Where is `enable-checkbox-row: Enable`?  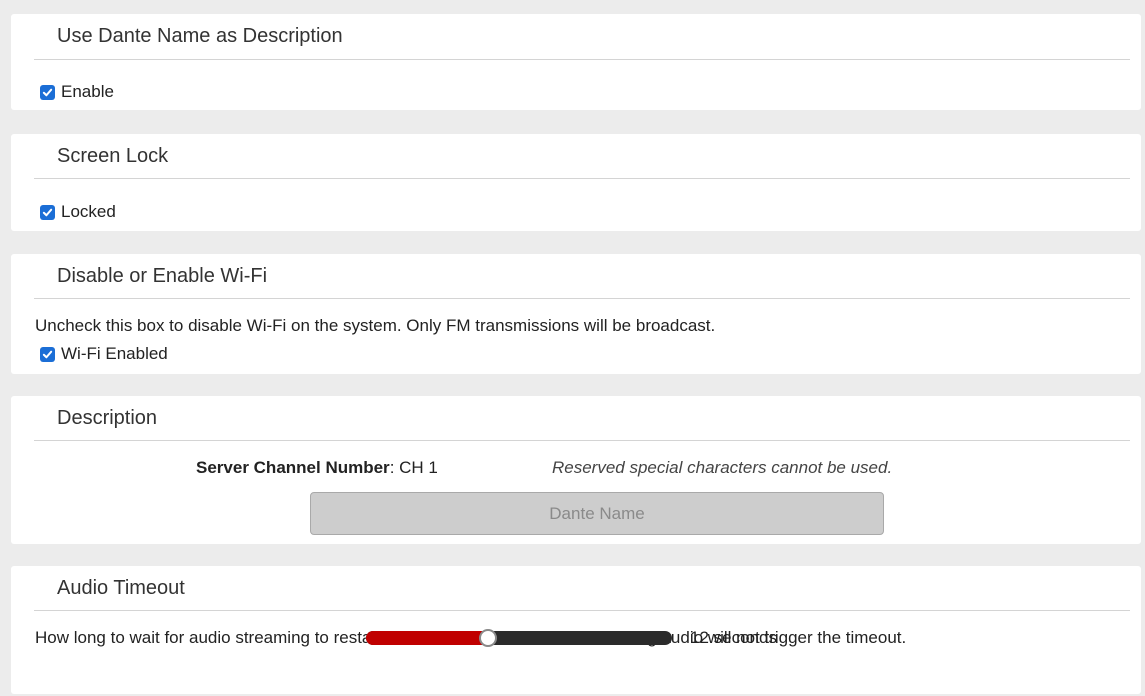 enable-checkbox-row: Enable is located at coordinates (77, 92).